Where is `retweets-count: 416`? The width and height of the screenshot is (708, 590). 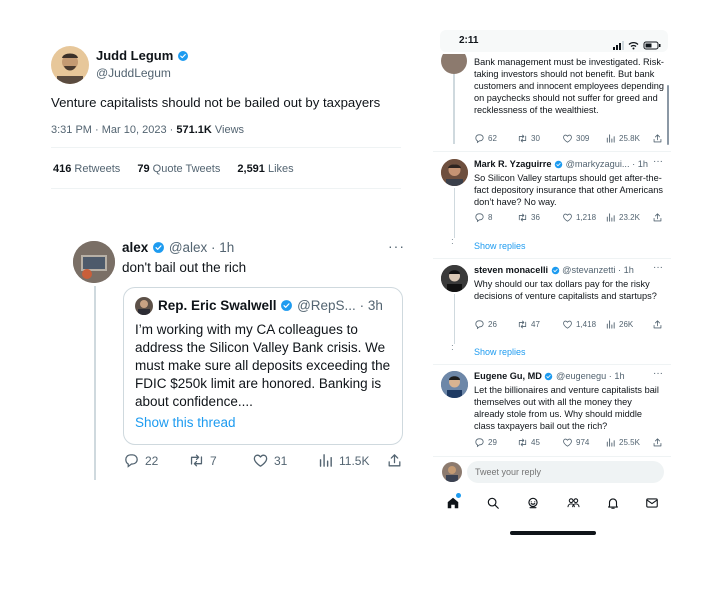 retweets-count: 416 is located at coordinates (62, 169).